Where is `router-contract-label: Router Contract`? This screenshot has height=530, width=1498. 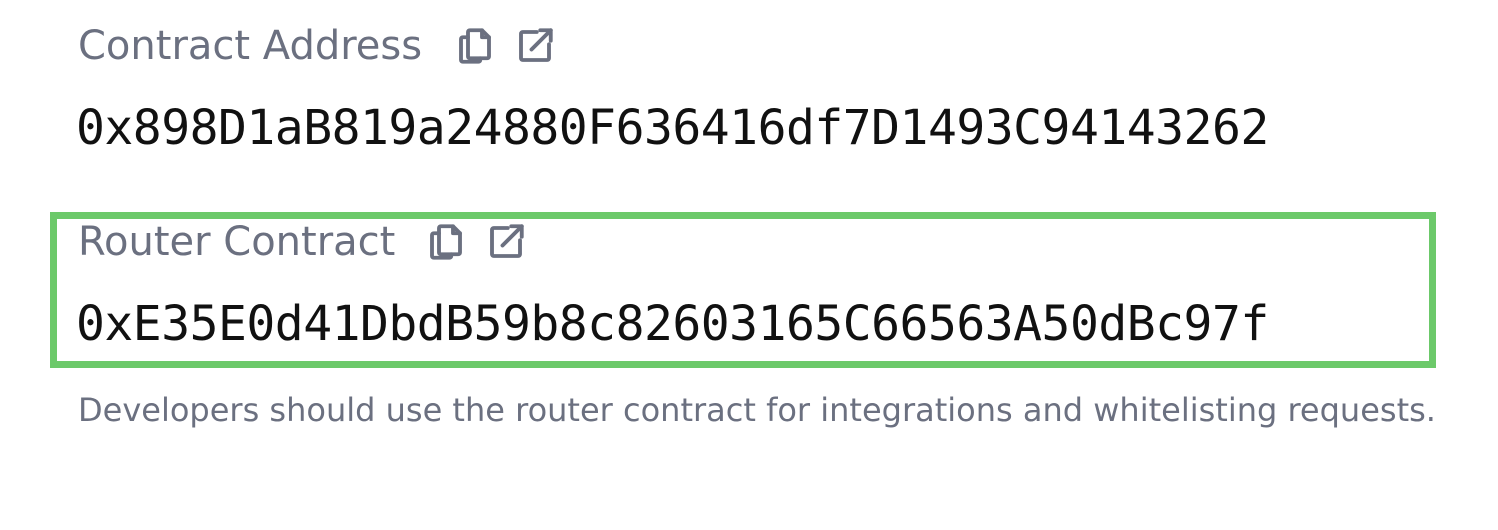 router-contract-label: Router Contract is located at coordinates (237, 242).